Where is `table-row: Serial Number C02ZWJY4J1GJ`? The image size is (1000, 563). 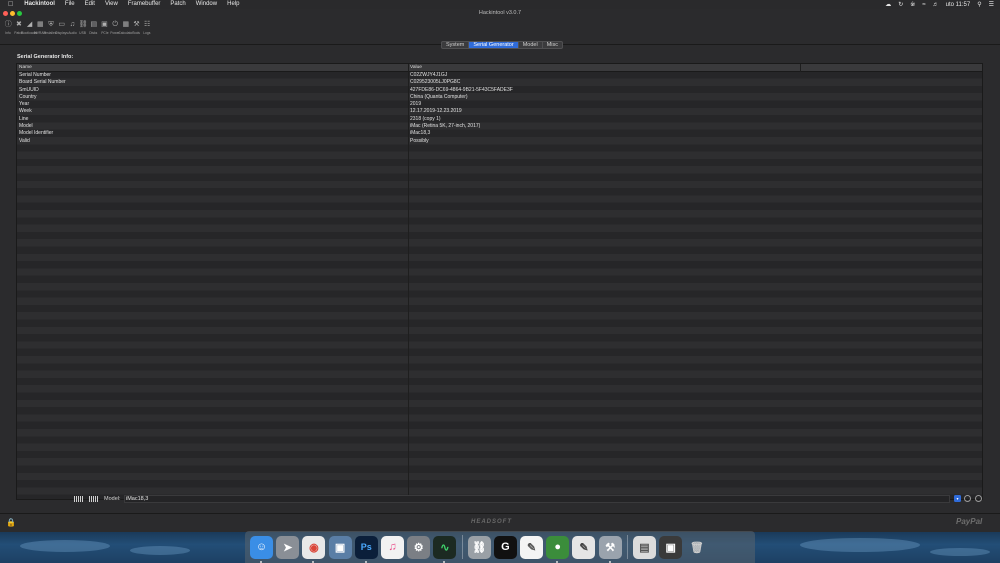 table-row: Serial Number C02ZWJY4J1GJ is located at coordinates (499, 75).